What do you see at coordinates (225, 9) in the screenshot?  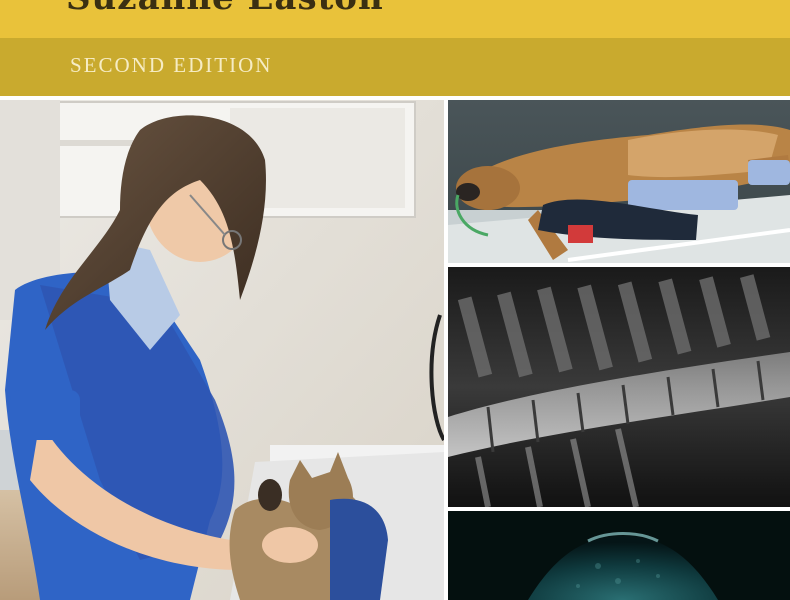 I see `author-name: Suzanne Easton` at bounding box center [225, 9].